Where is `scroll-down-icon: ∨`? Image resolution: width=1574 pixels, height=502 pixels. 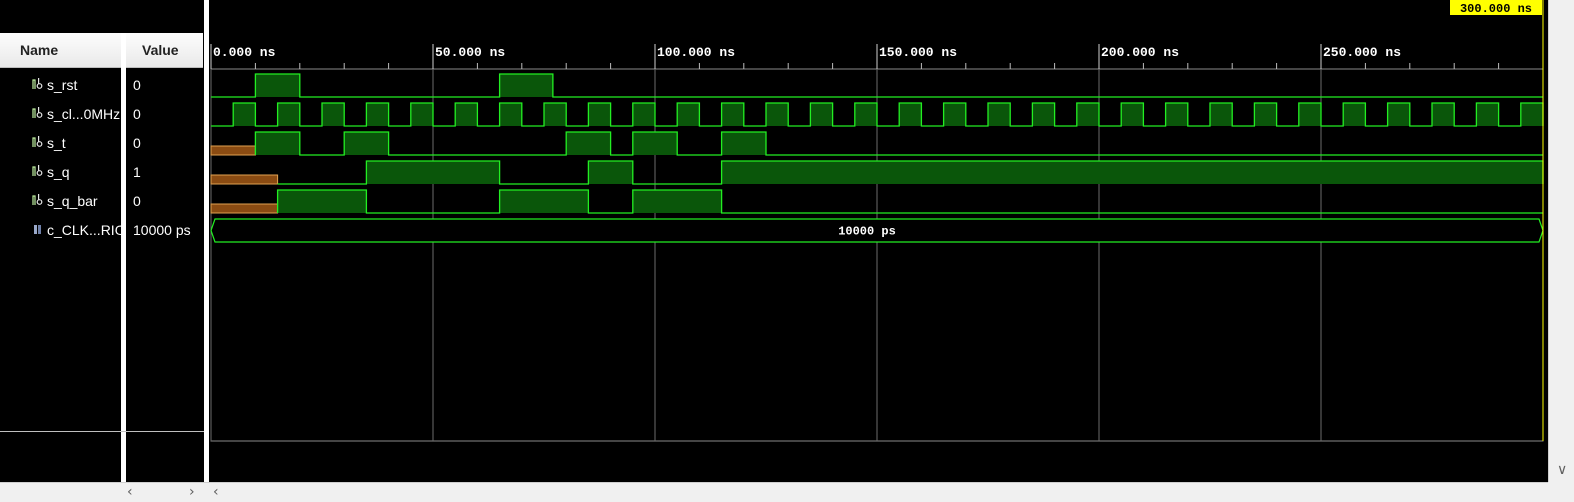 scroll-down-icon: ∨ is located at coordinates (1562, 470).